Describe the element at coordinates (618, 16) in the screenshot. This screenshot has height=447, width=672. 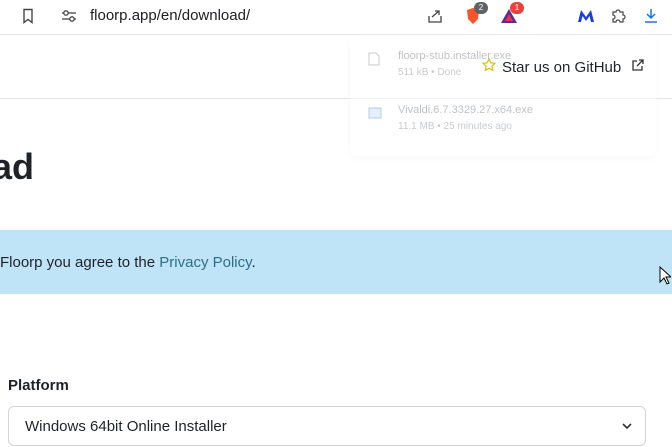
I see `extensions-puzzle-icon` at that location.